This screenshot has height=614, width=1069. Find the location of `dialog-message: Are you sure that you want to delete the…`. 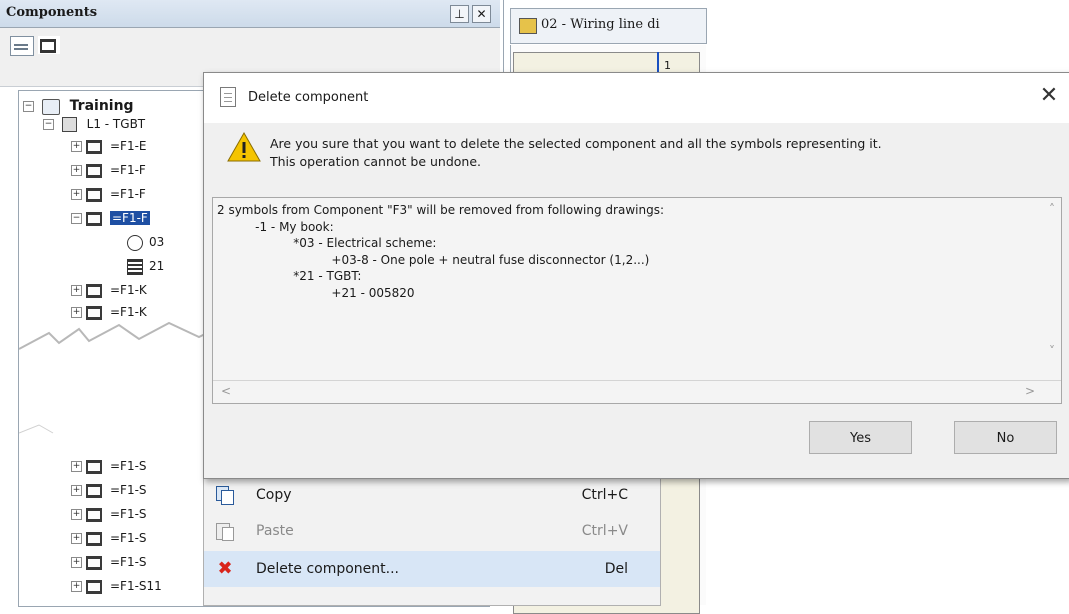

dialog-message: Are you sure that you want to delete the… is located at coordinates (665, 153).